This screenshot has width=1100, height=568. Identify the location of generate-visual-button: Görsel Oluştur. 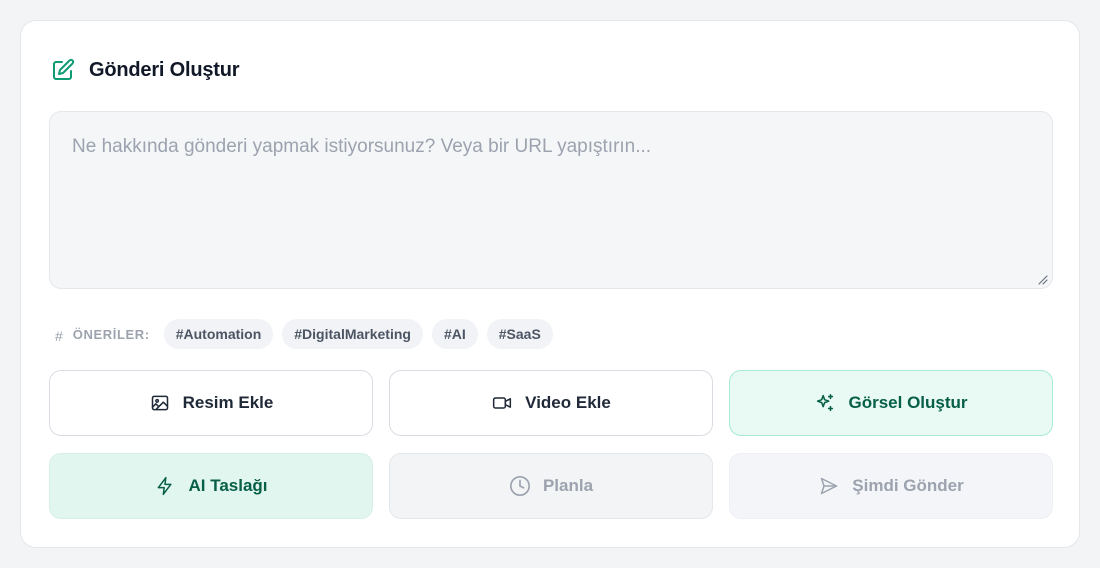
(891, 403).